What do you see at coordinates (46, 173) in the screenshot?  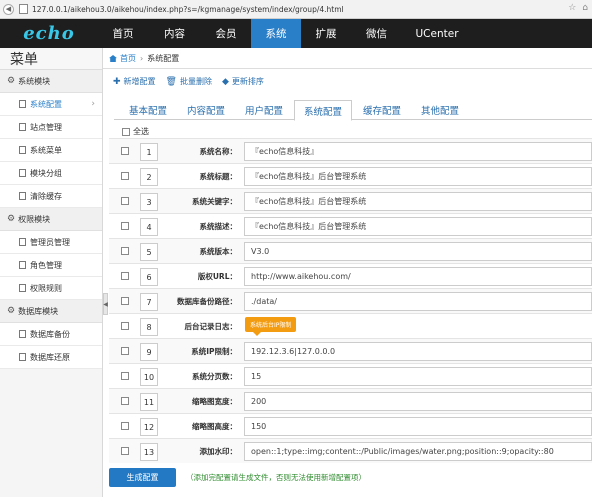 I see `sidebar-item-label: 模块分组` at bounding box center [46, 173].